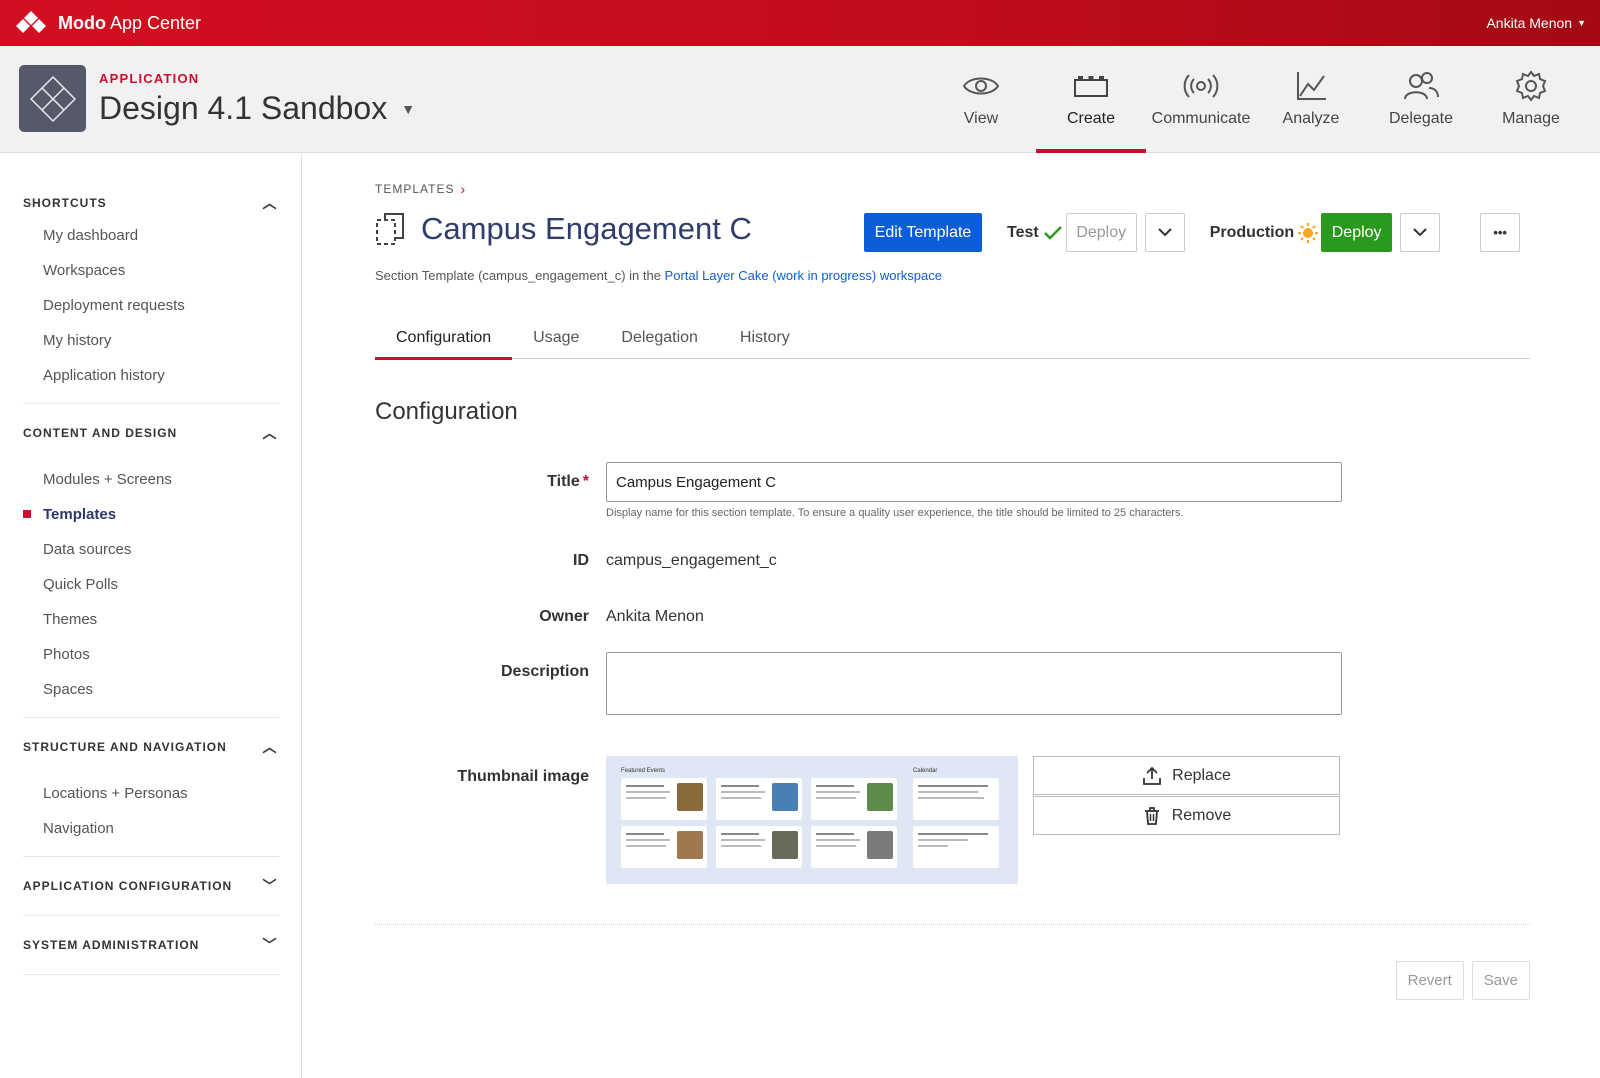 The width and height of the screenshot is (1600, 1078). I want to click on sidebar-section-header: STRUCTURE AND NAVIGATION ︿, so click(151, 747).